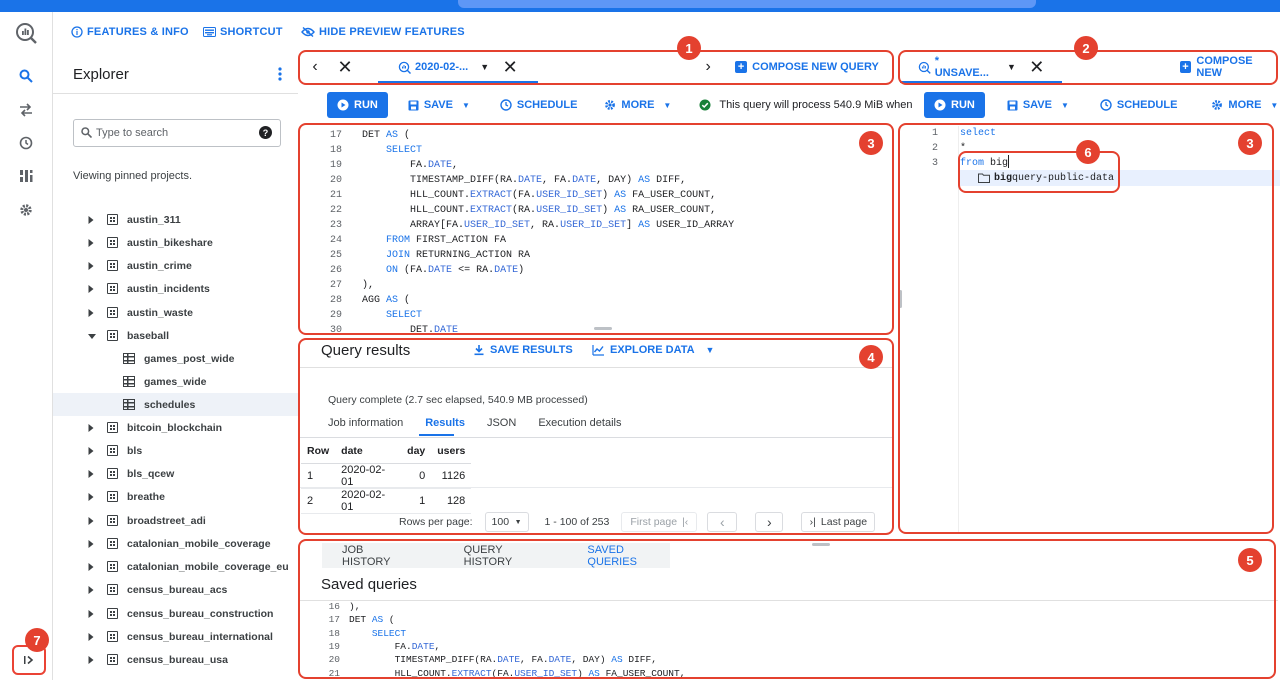 Image resolution: width=1280 pixels, height=680 pixels. I want to click on bottom-resize-handle, so click(821, 544).